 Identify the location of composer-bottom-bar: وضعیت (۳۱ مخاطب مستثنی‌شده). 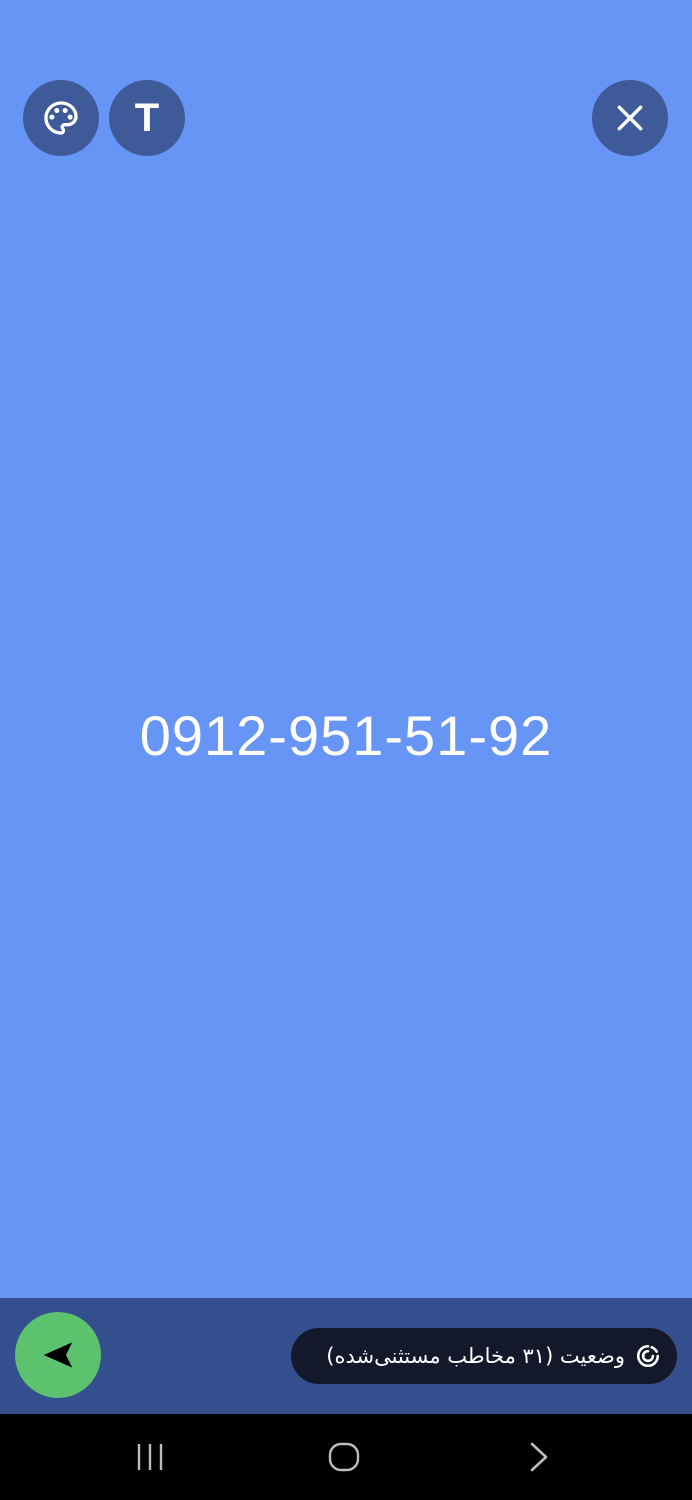
(346, 1356).